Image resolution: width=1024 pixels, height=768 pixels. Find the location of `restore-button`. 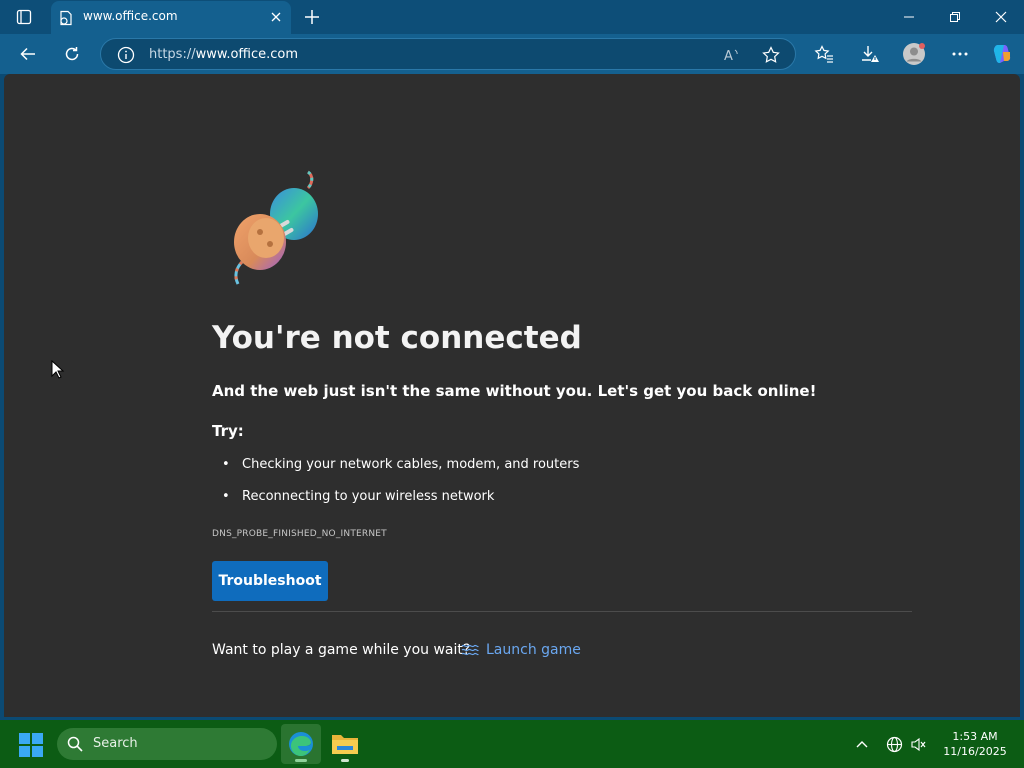

restore-button is located at coordinates (955, 17).